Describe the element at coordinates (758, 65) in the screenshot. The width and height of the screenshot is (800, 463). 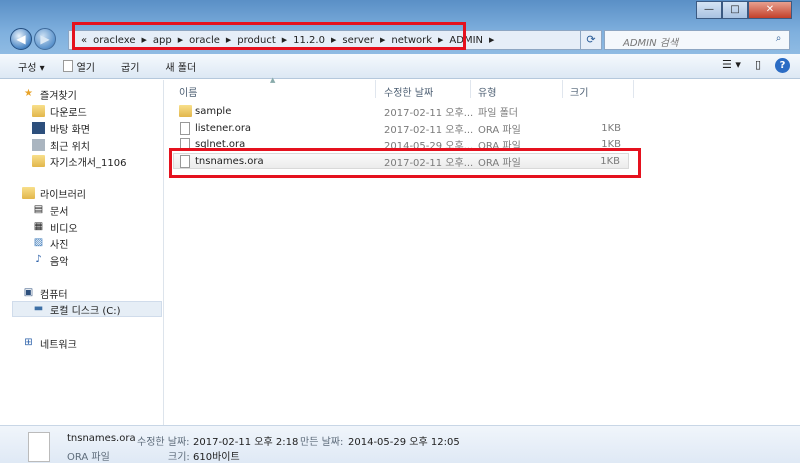
I see `preview-pane-icon: ▯` at that location.